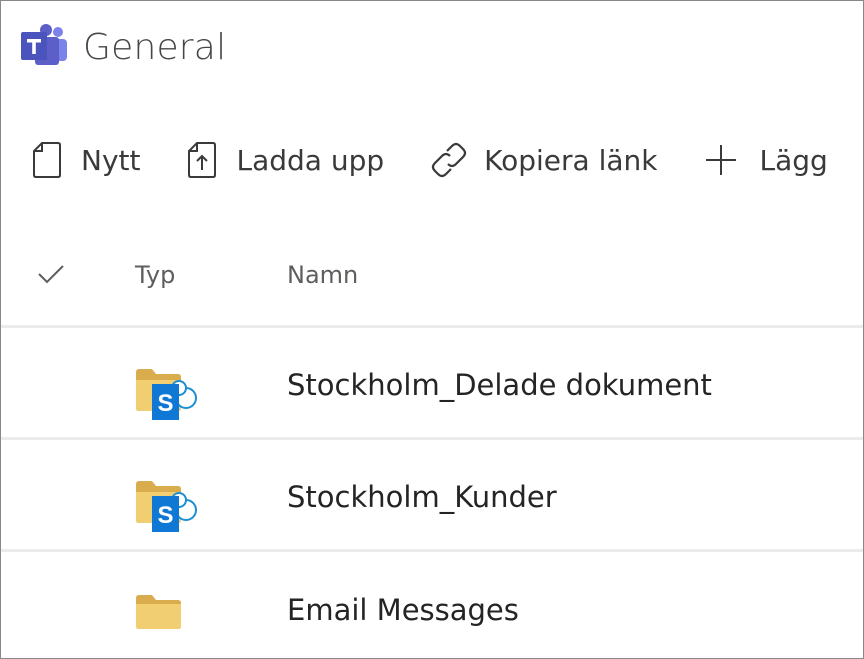 This screenshot has width=864, height=659. I want to click on folder-icon, so click(158, 612).